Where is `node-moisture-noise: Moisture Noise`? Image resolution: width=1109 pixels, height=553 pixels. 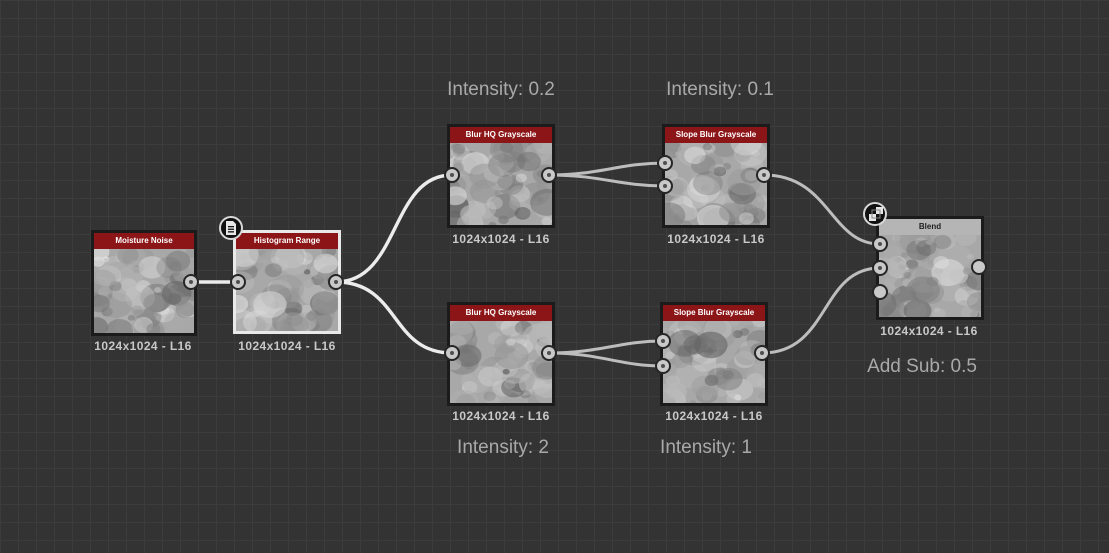
node-moisture-noise: Moisture Noise is located at coordinates (144, 283).